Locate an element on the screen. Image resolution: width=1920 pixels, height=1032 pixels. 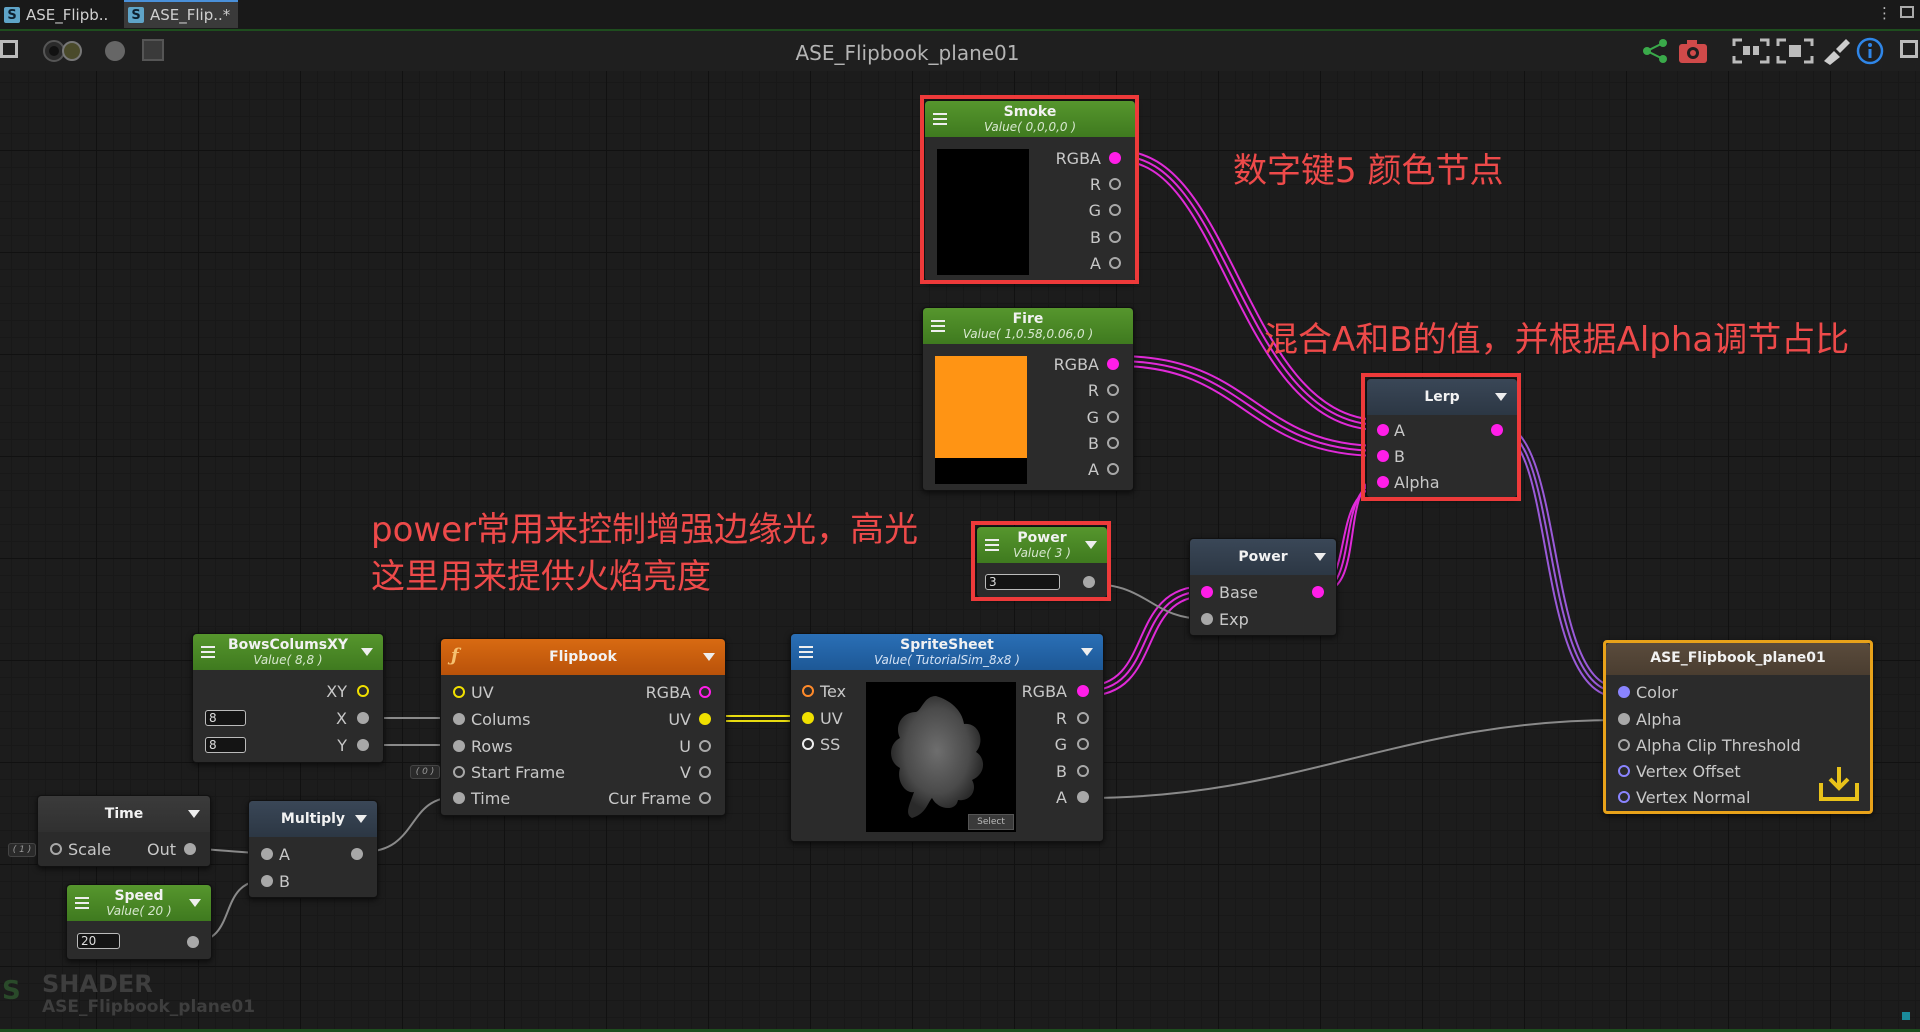
node-header: Power is located at coordinates (1263, 557).